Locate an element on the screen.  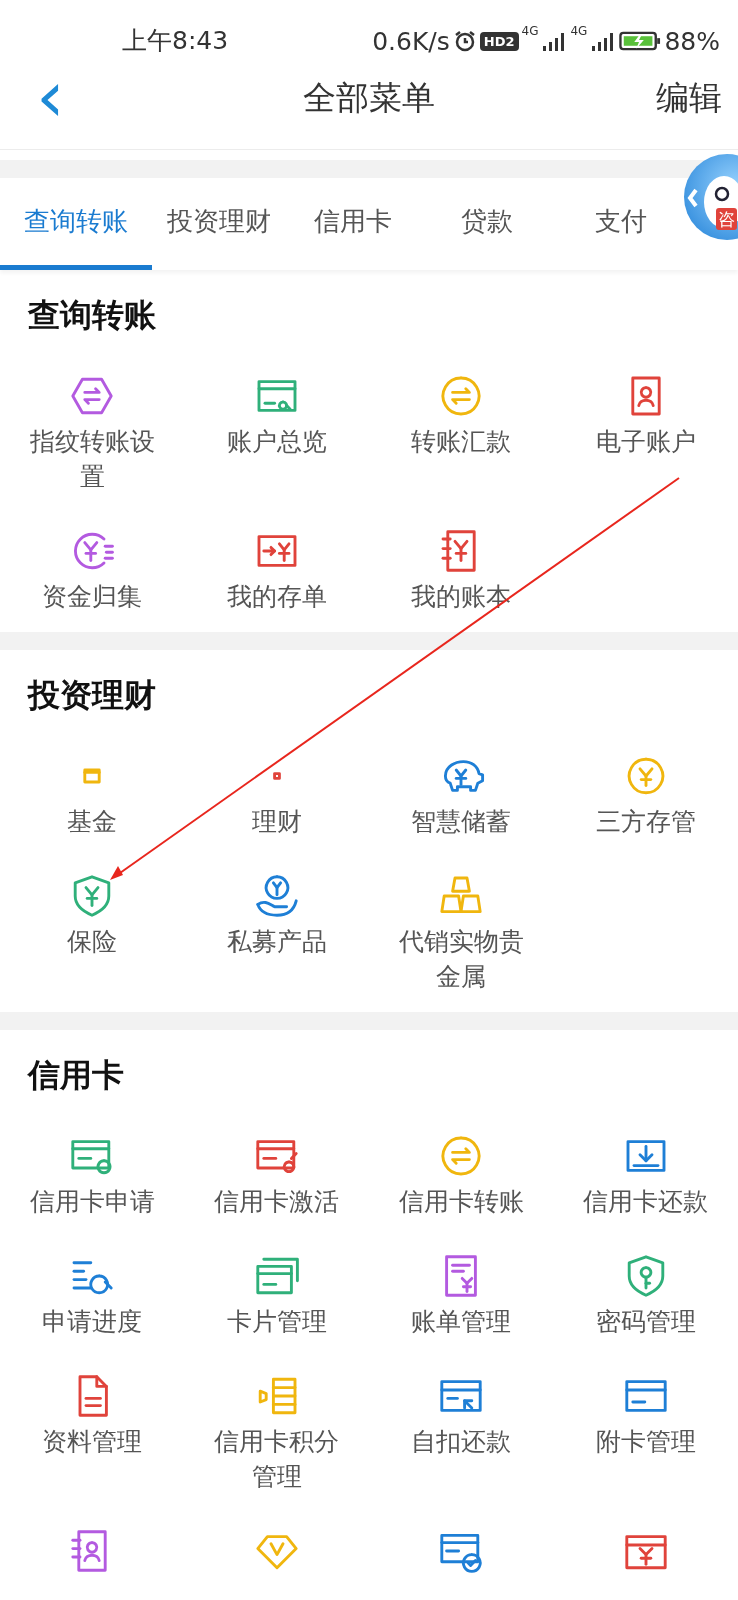
menu-item-label: 附卡管理 is located at coordinates (645, 1441).